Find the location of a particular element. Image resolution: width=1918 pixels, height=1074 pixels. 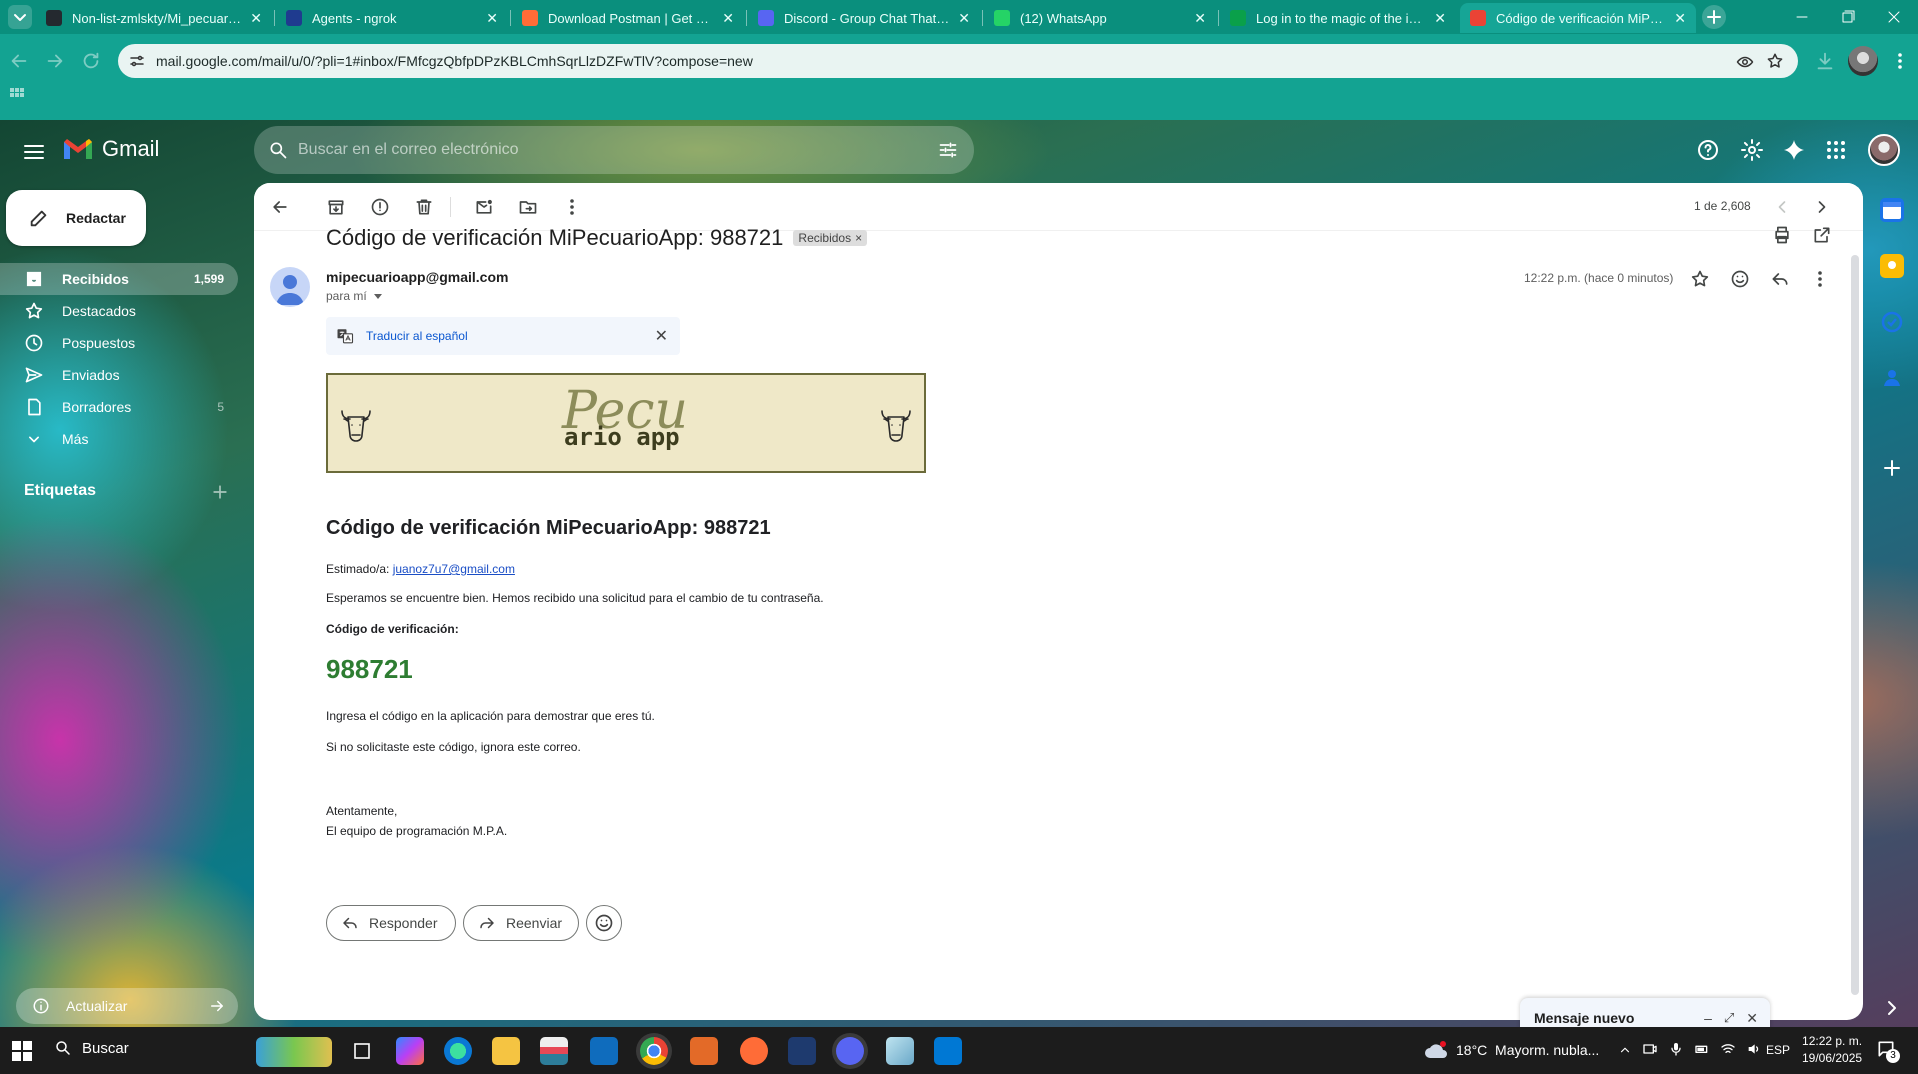

calendar-icon is located at coordinates (1892, 210).